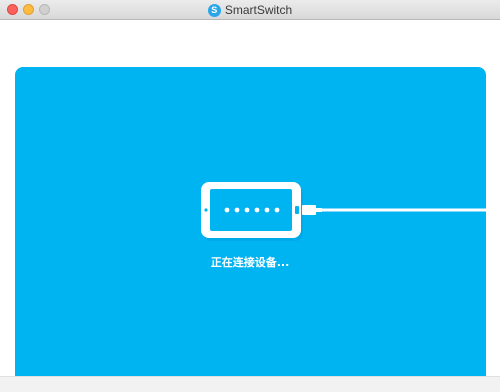 This screenshot has height=392, width=500. What do you see at coordinates (258, 10) in the screenshot?
I see `window-title: SmartSwitch` at bounding box center [258, 10].